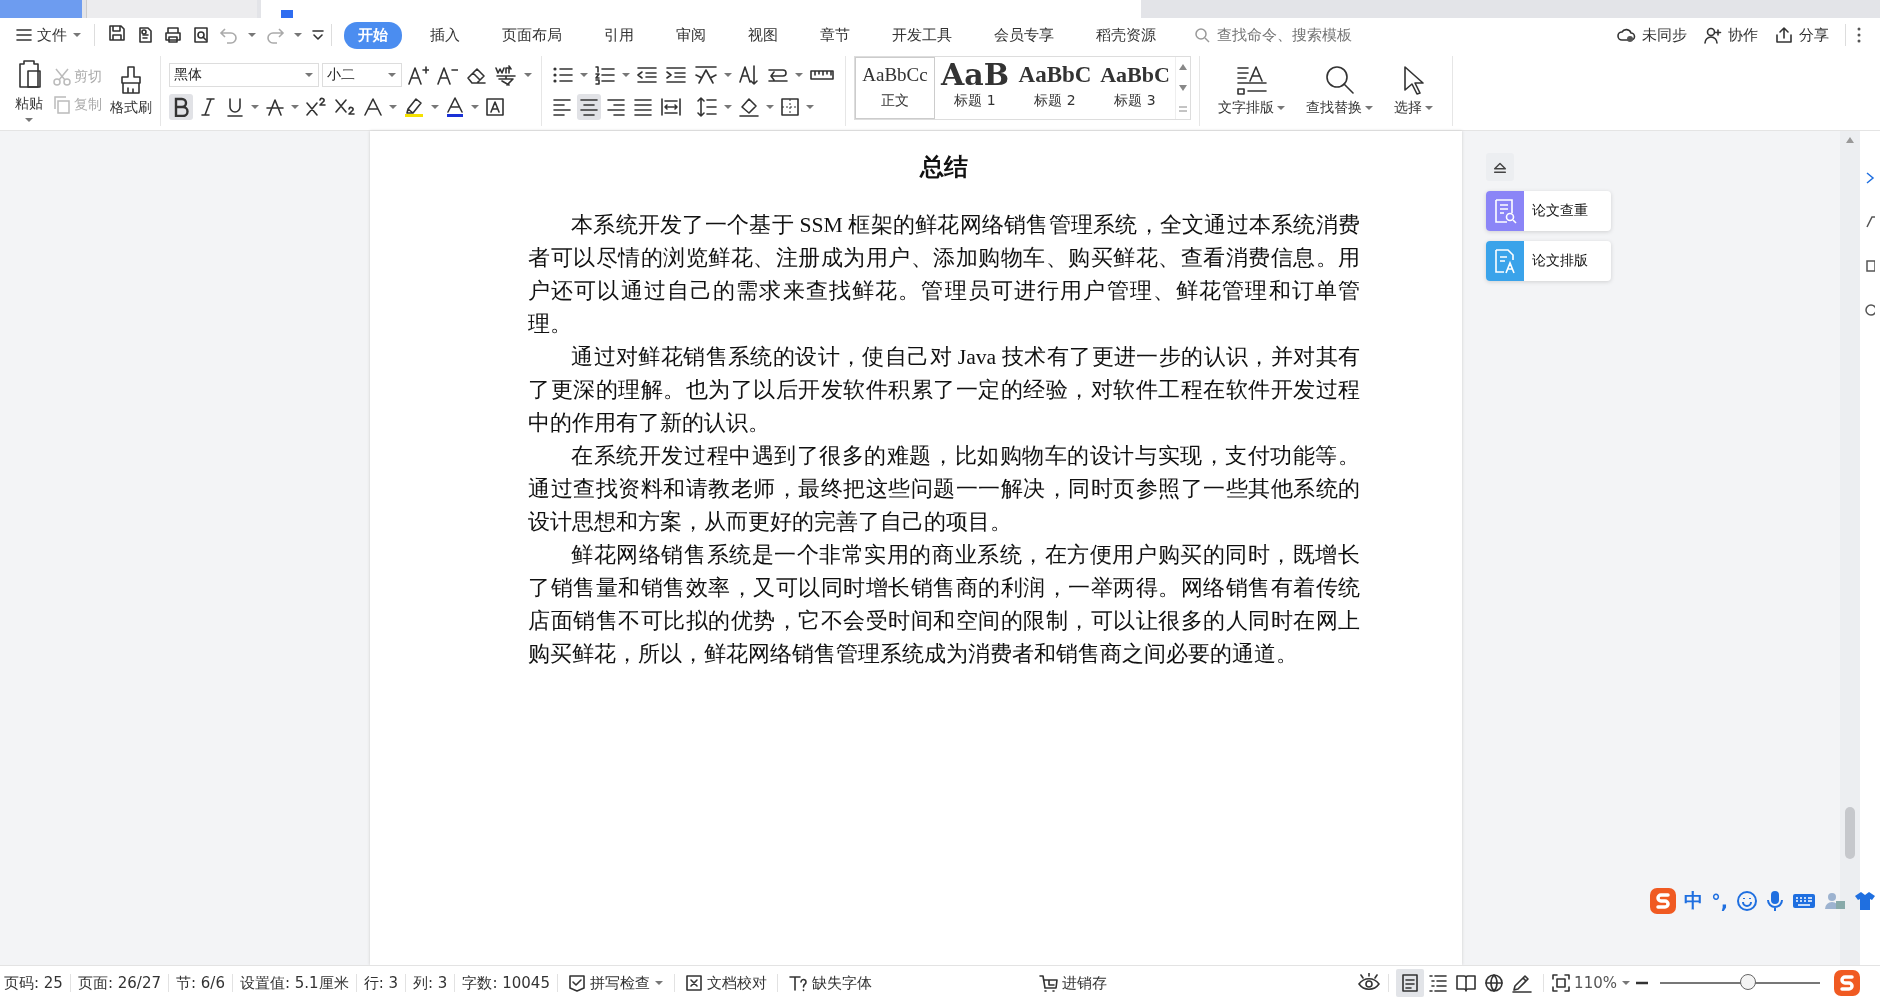 This screenshot has height=1000, width=1880. What do you see at coordinates (1202, 35) in the screenshot?
I see `search-icon` at bounding box center [1202, 35].